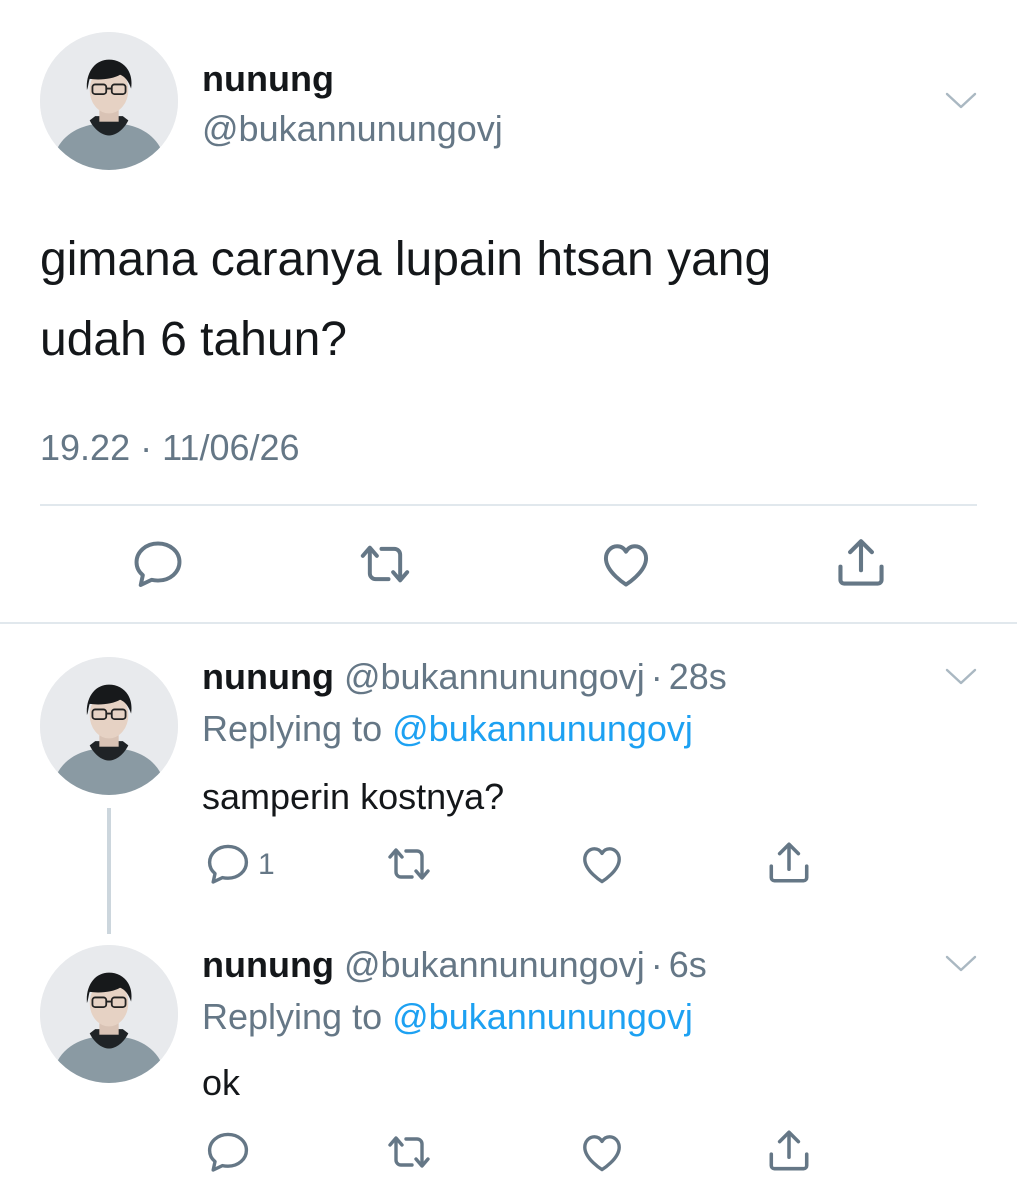  I want to click on reply-header: nunung @bukannunungovj · 28s, so click(464, 677).